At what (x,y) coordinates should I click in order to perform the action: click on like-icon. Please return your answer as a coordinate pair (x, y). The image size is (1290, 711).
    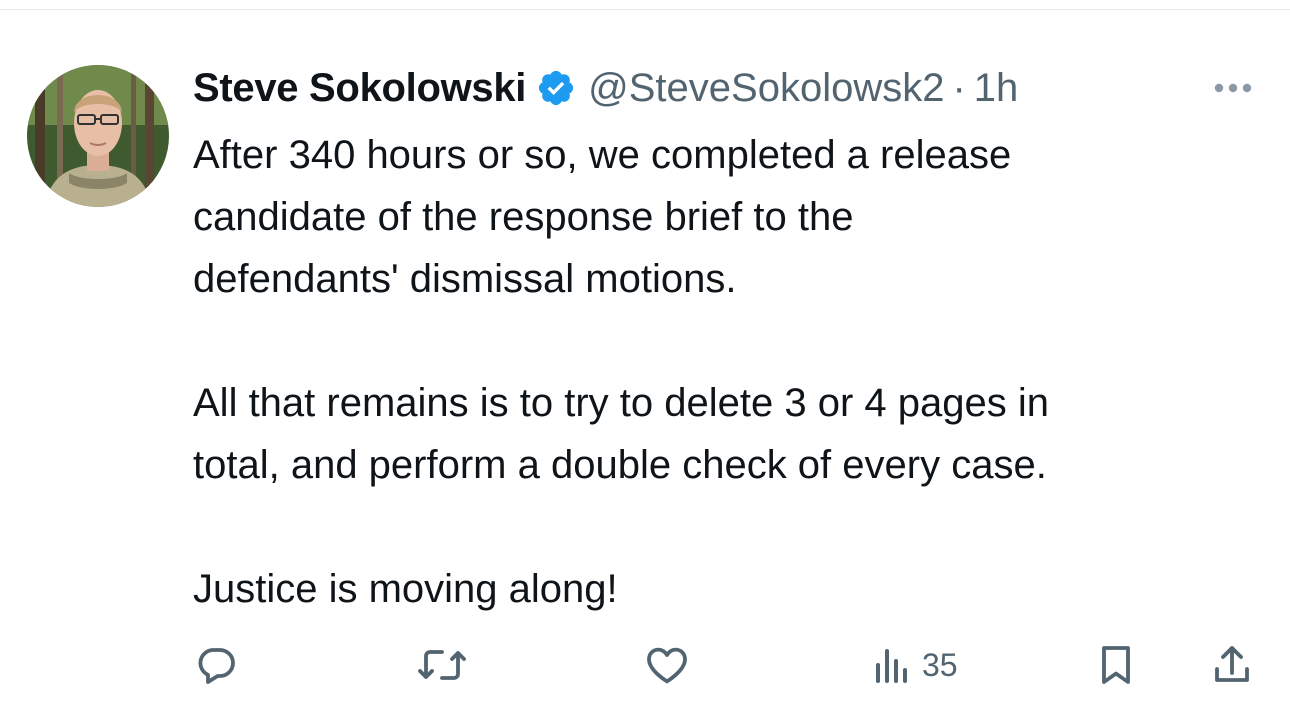
    Looking at the image, I should click on (667, 665).